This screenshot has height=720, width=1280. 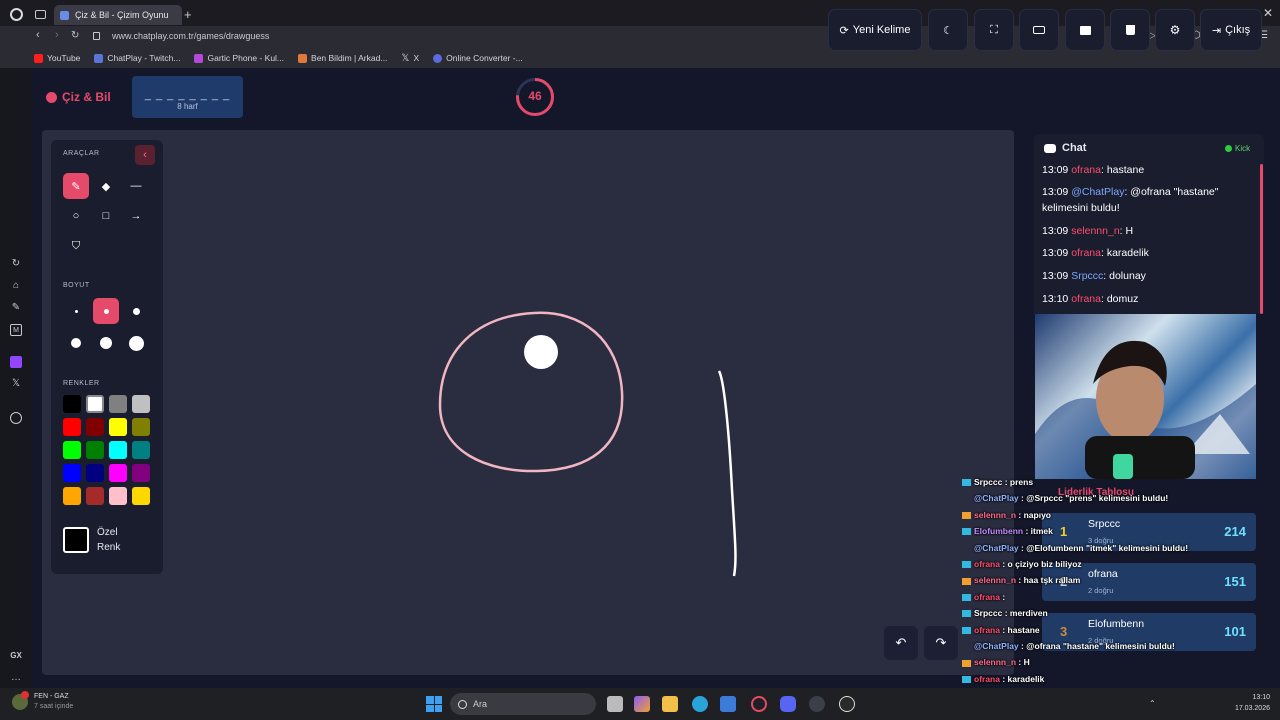 I want to click on new-tab-button: +, so click(x=188, y=14).